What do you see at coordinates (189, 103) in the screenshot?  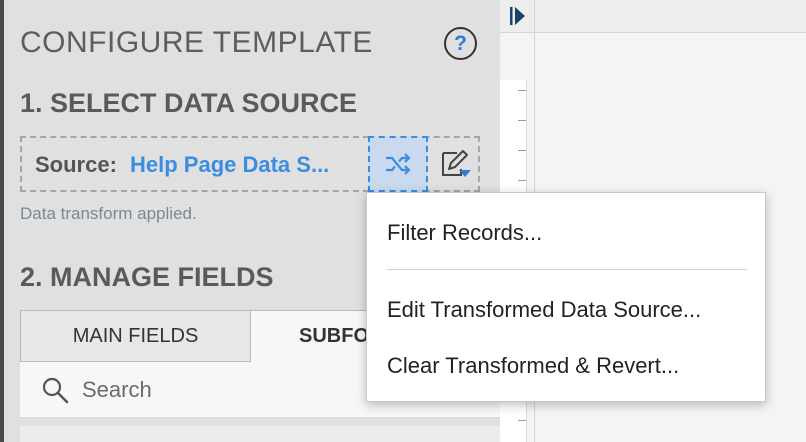 I see `section-title-data-source: 1. SELECT DATA SOURCE` at bounding box center [189, 103].